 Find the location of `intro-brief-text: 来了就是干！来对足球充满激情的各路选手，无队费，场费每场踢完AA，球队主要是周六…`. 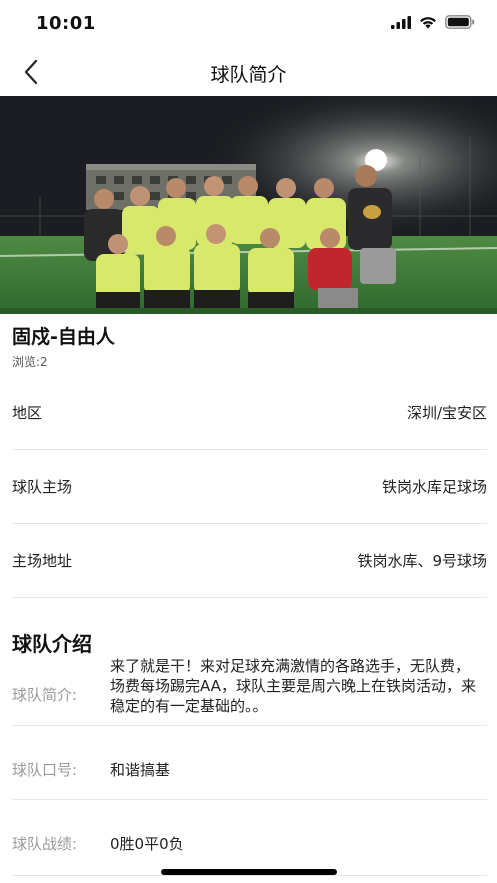

intro-brief-text: 来了就是干！来对足球充满激情的各路选手，无队费，场费每场踢完AA，球队主要是周六… is located at coordinates (293, 686).